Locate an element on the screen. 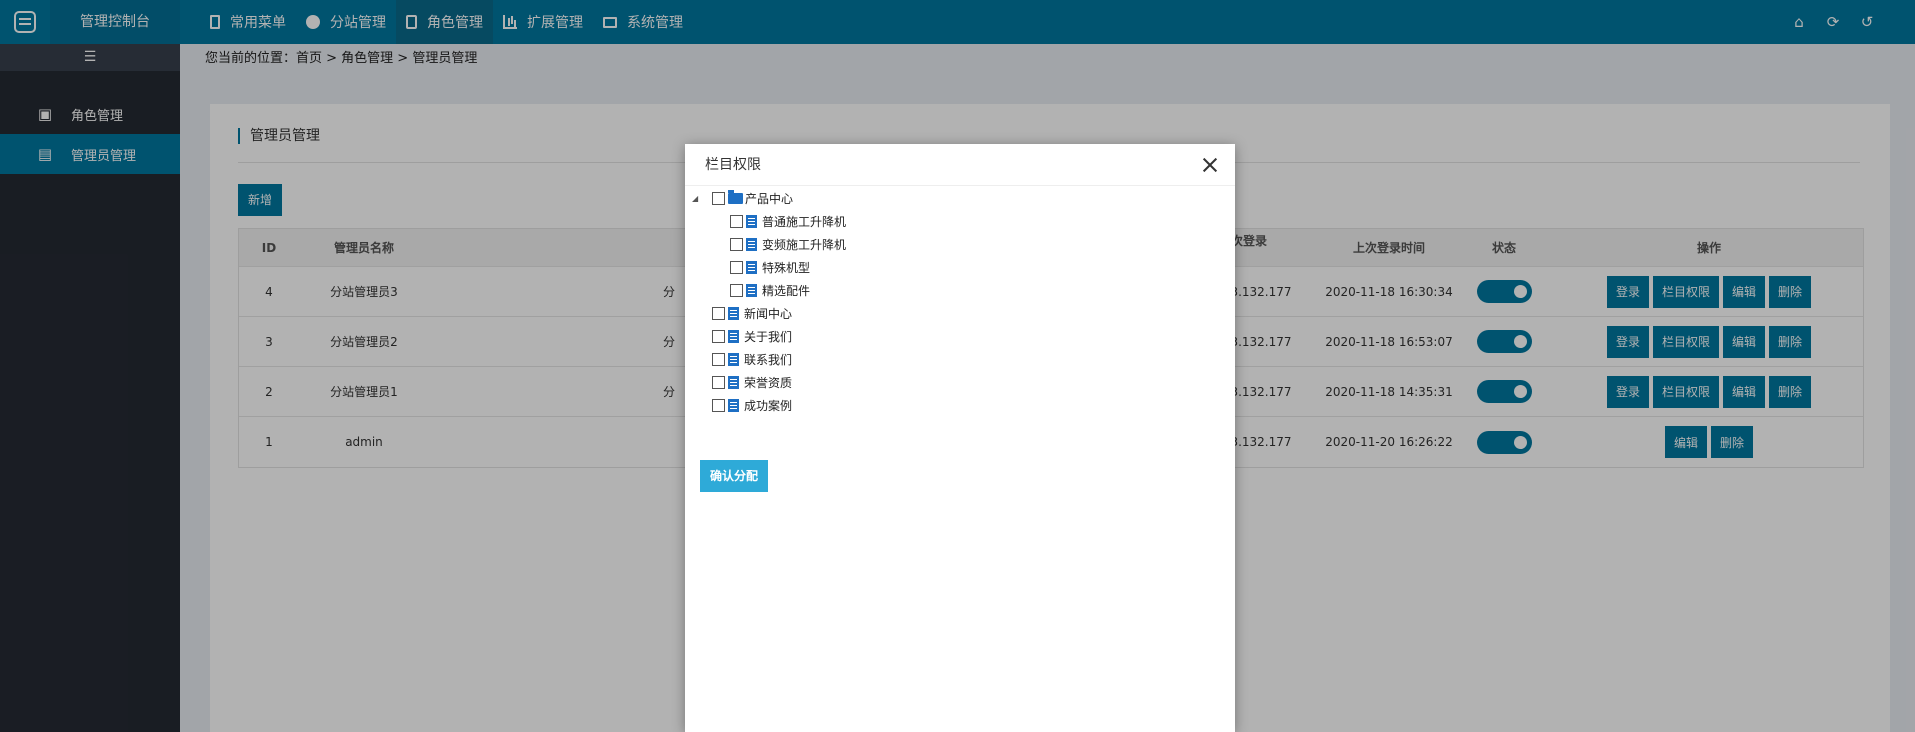 This screenshot has height=732, width=1915. tree-node-label: 变频施工升降机 is located at coordinates (804, 244).